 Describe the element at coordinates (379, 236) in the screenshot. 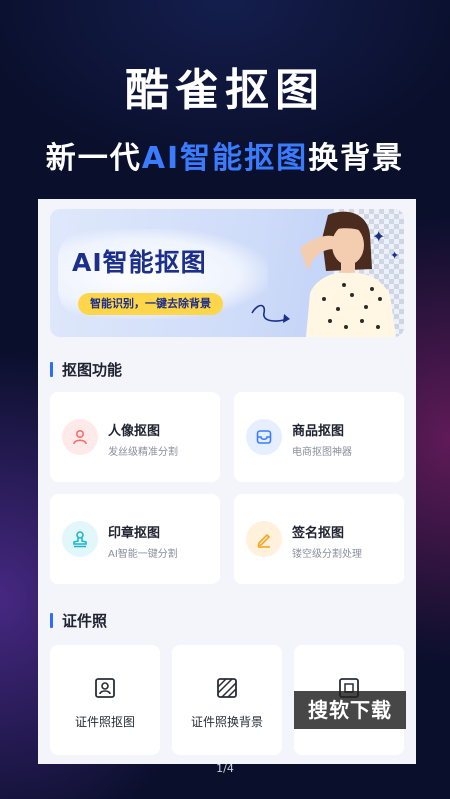

I see `sparkle-icon: ✦` at that location.